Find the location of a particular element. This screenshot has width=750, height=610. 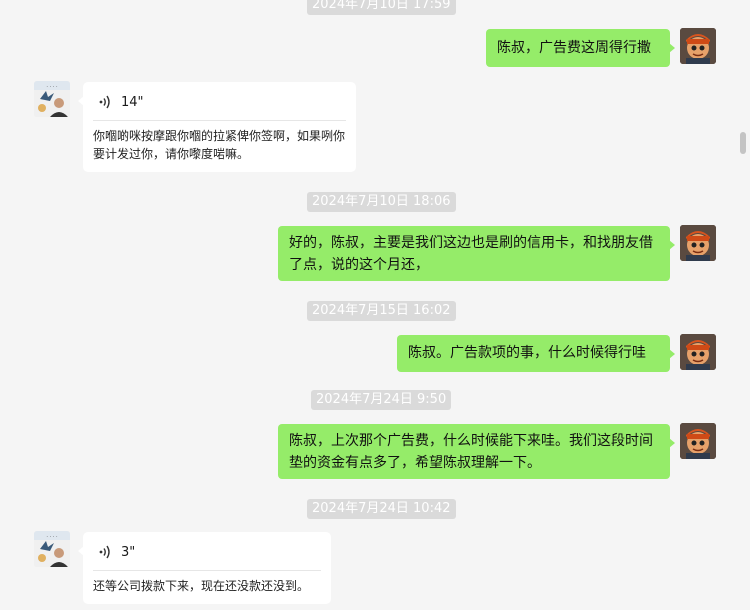

timestamp: 2024年7月24日 9:50 is located at coordinates (381, 400).